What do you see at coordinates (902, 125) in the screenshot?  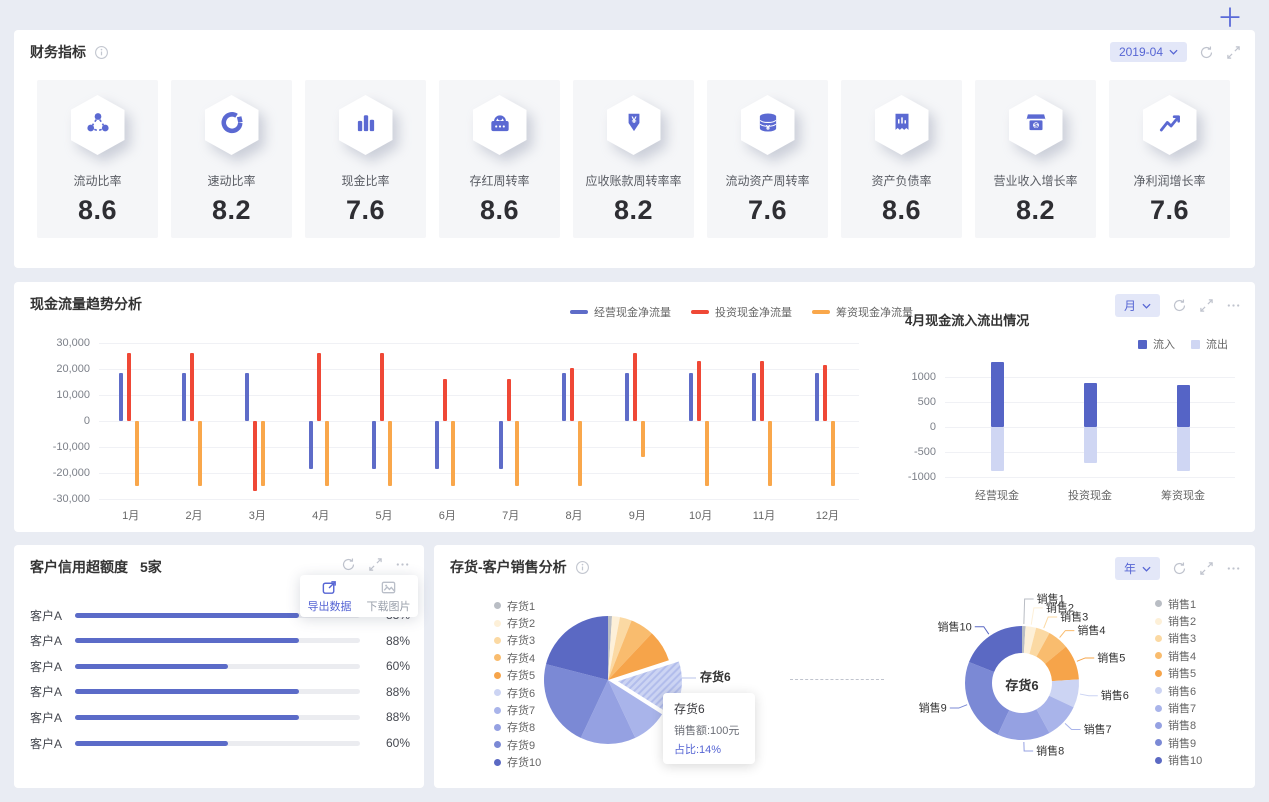 I see `receipt-icon` at bounding box center [902, 125].